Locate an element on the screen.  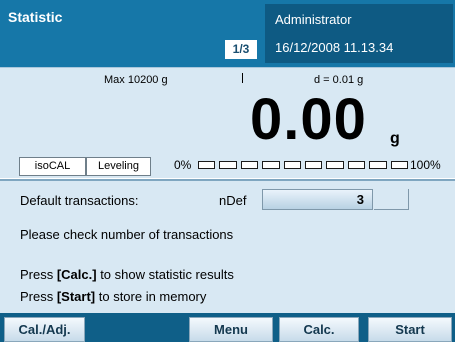
bar-start-label: 0% is located at coordinates (183, 165).